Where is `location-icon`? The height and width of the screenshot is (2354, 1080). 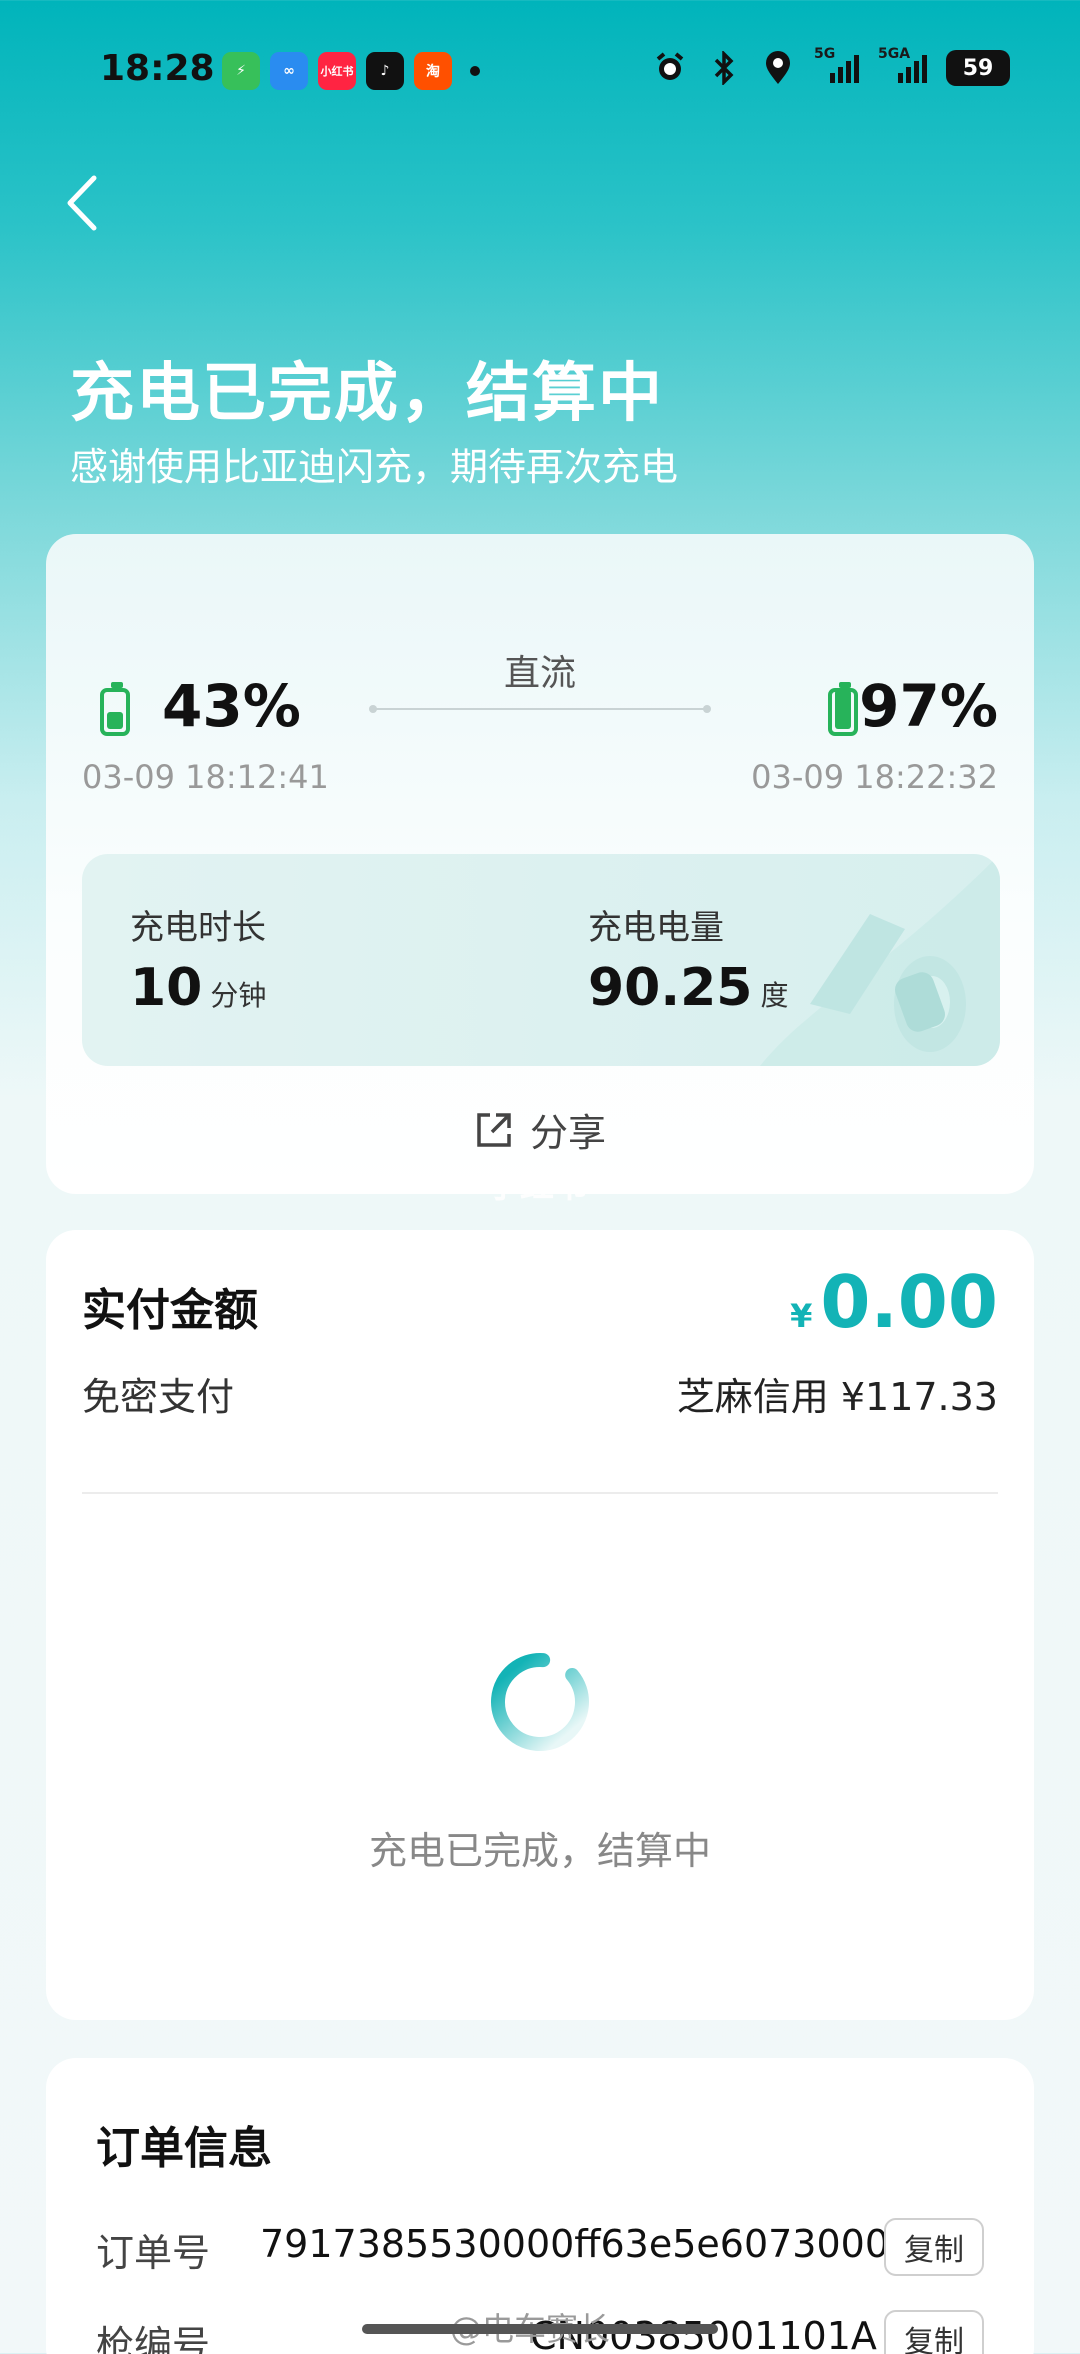
location-icon is located at coordinates (778, 68).